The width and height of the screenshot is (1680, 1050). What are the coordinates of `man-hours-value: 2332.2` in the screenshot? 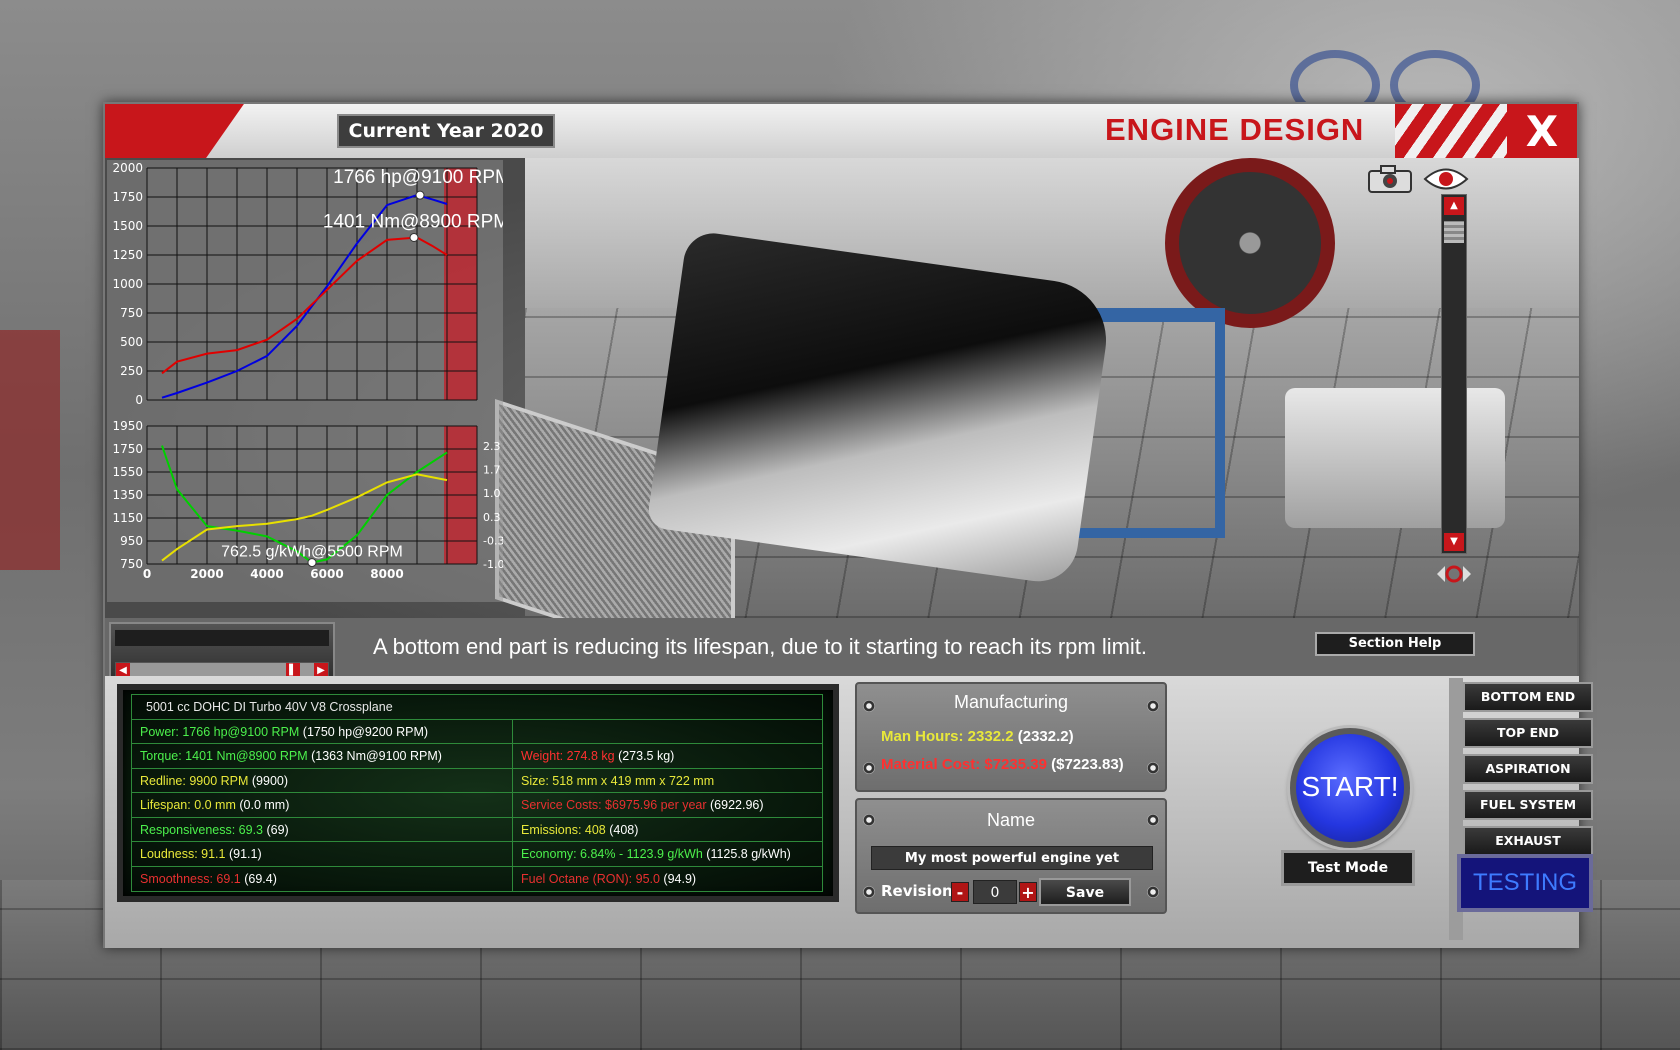 It's located at (990, 736).